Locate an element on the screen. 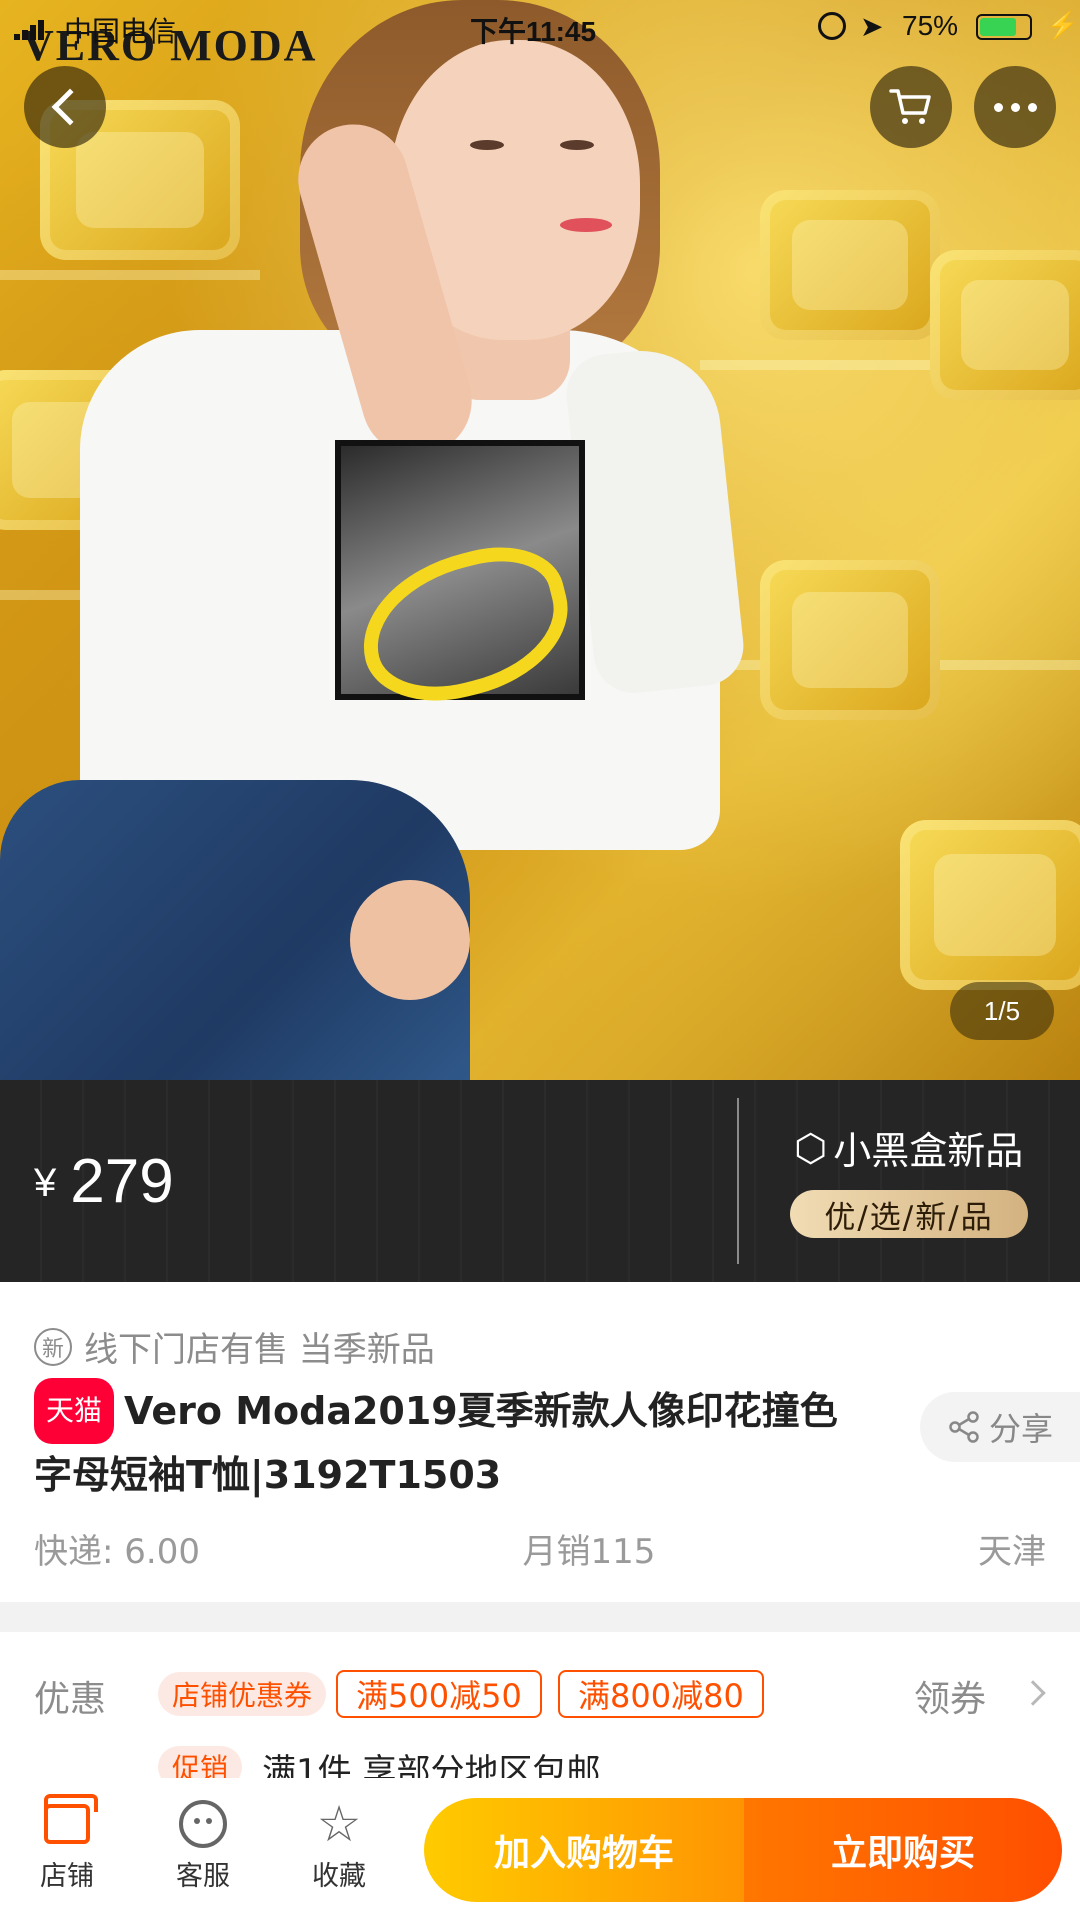 This screenshot has height=1920, width=1080. image-page-indicator: 1/5 is located at coordinates (1002, 1011).